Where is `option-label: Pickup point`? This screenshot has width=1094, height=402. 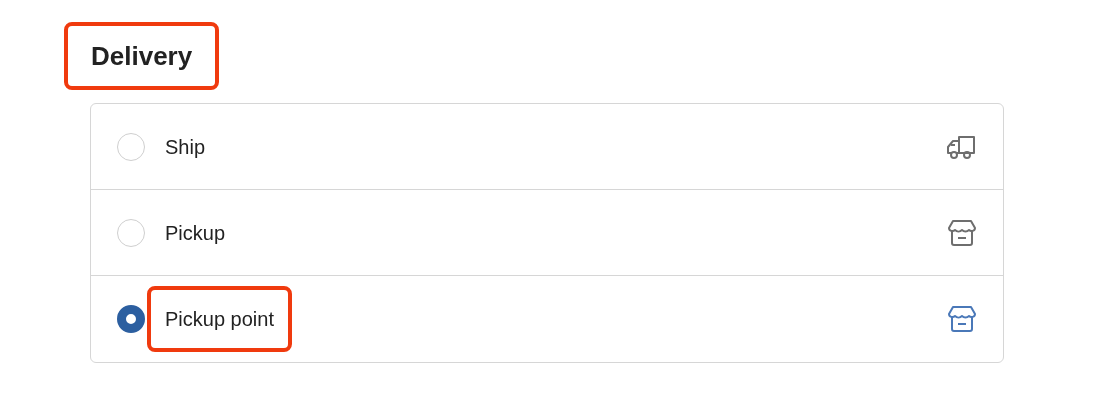
option-label: Pickup point is located at coordinates (219, 319).